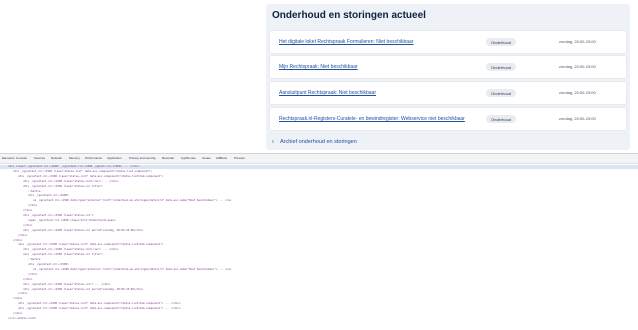 The width and height of the screenshot is (638, 330). Describe the element at coordinates (318, 67) in the screenshot. I see `status-link: Mijn Rechtspraak: Niet beschikbaar` at that location.